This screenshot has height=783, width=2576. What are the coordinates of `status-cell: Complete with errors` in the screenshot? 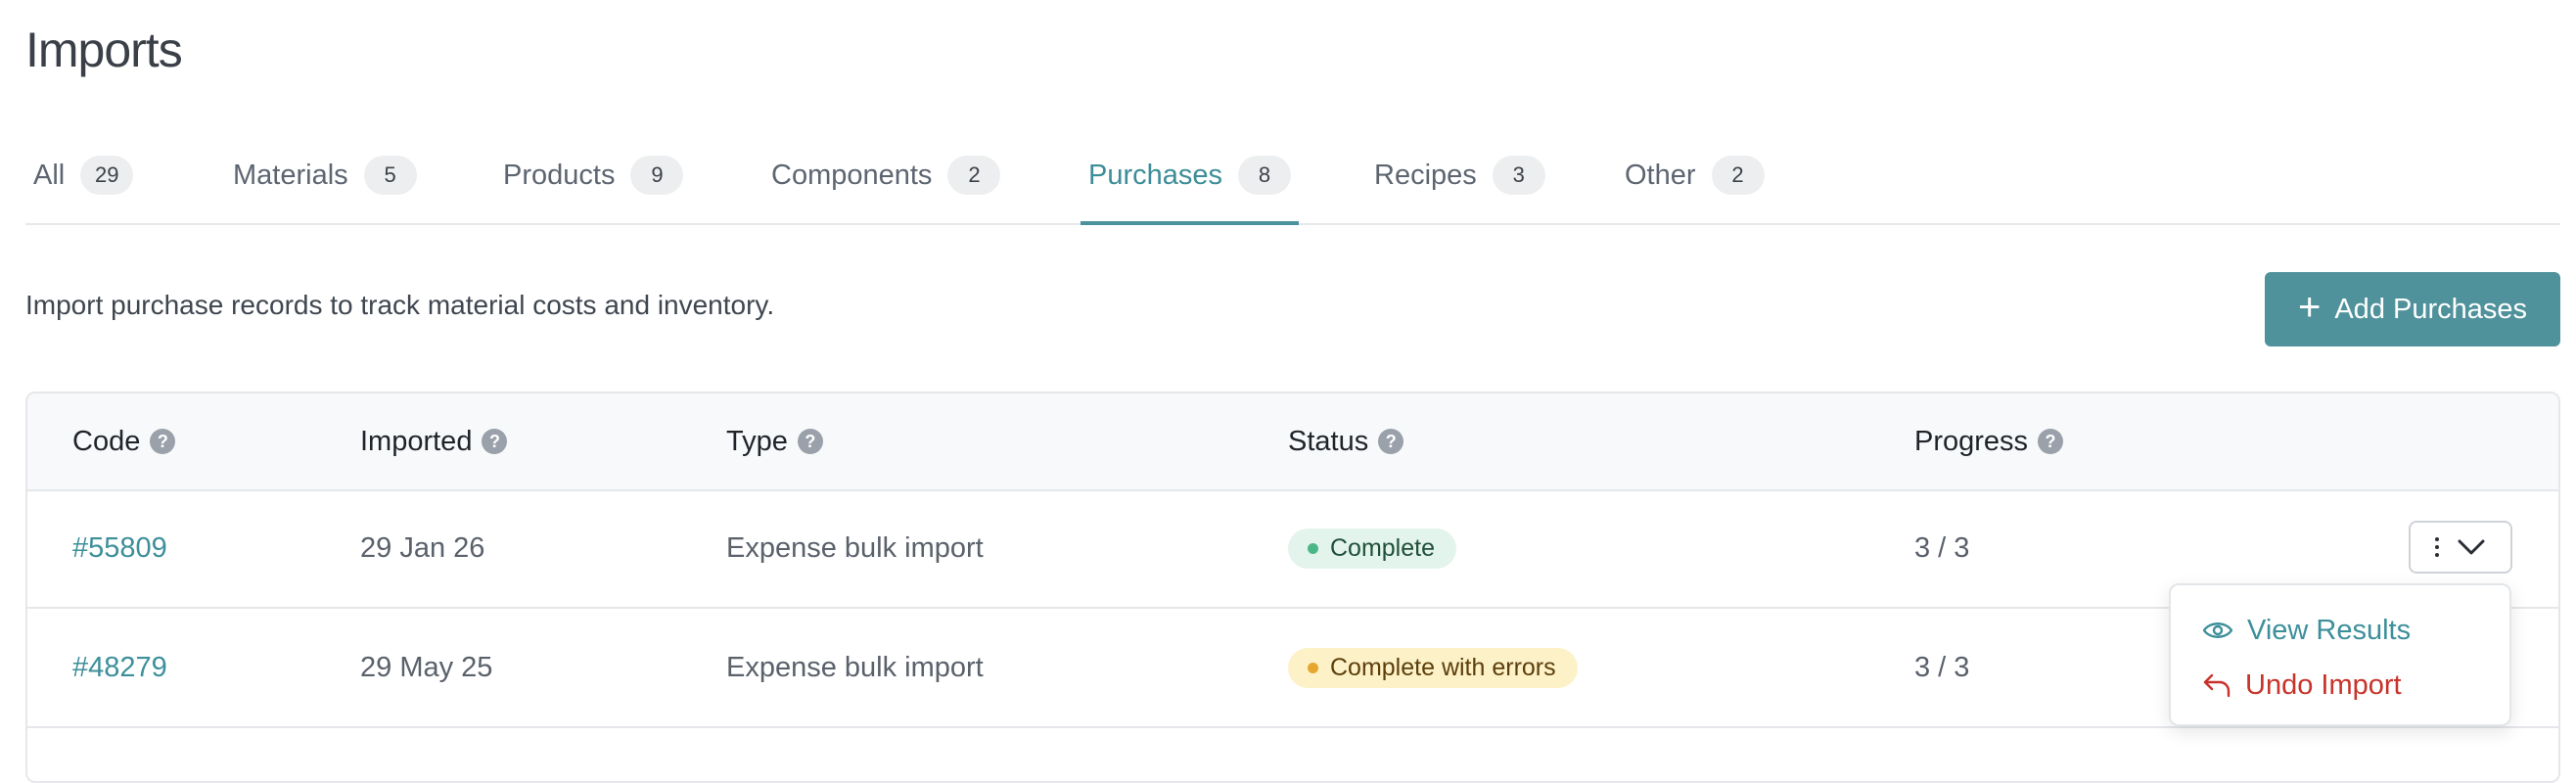 It's located at (1433, 667).